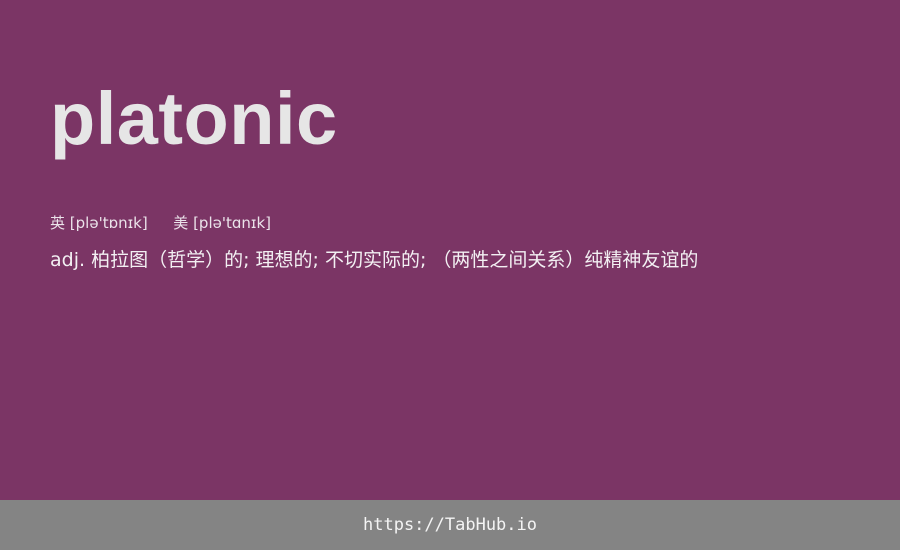 The height and width of the screenshot is (550, 900). What do you see at coordinates (232, 223) in the screenshot?
I see `us-phonetic: [plə'tɑnɪk]` at bounding box center [232, 223].